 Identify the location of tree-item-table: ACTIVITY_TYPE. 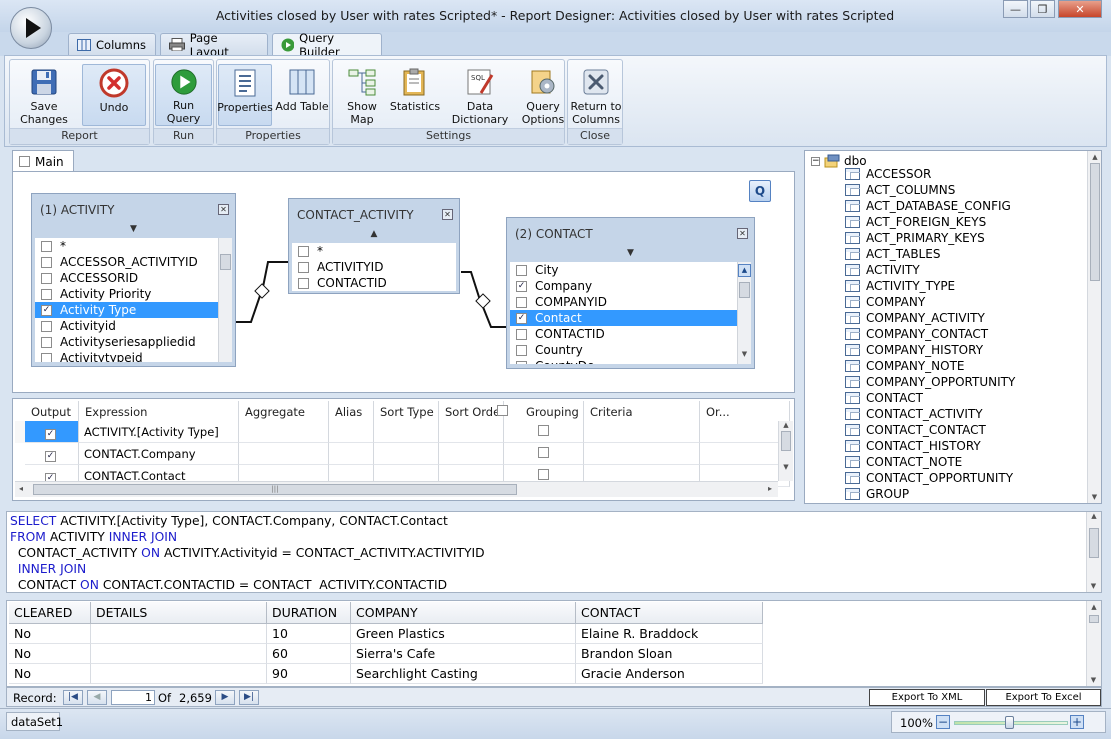
(930, 286).